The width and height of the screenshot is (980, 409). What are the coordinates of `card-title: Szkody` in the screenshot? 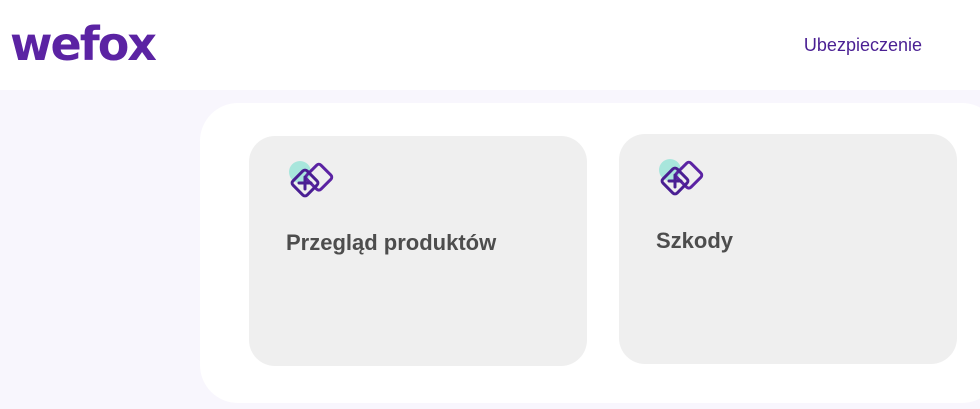 It's located at (695, 240).